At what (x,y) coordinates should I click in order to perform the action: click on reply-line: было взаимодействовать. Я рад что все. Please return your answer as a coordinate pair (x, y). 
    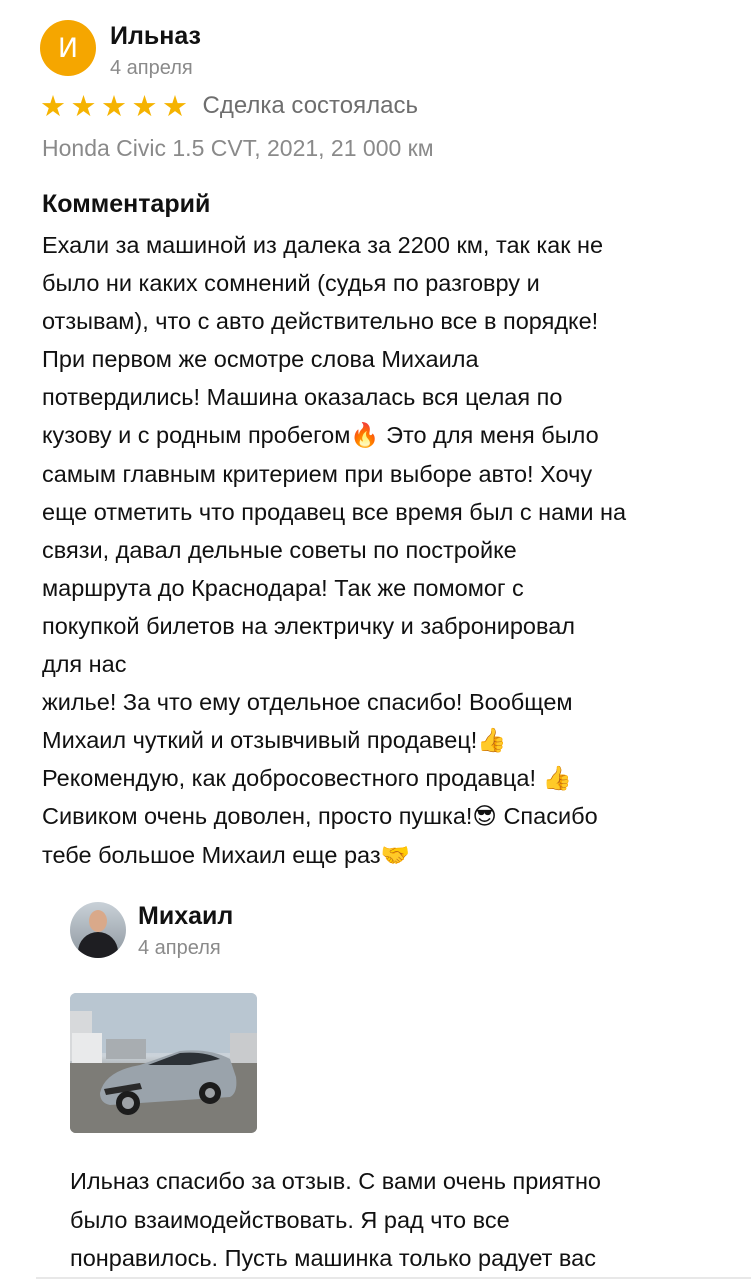
    Looking at the image, I should click on (290, 1219).